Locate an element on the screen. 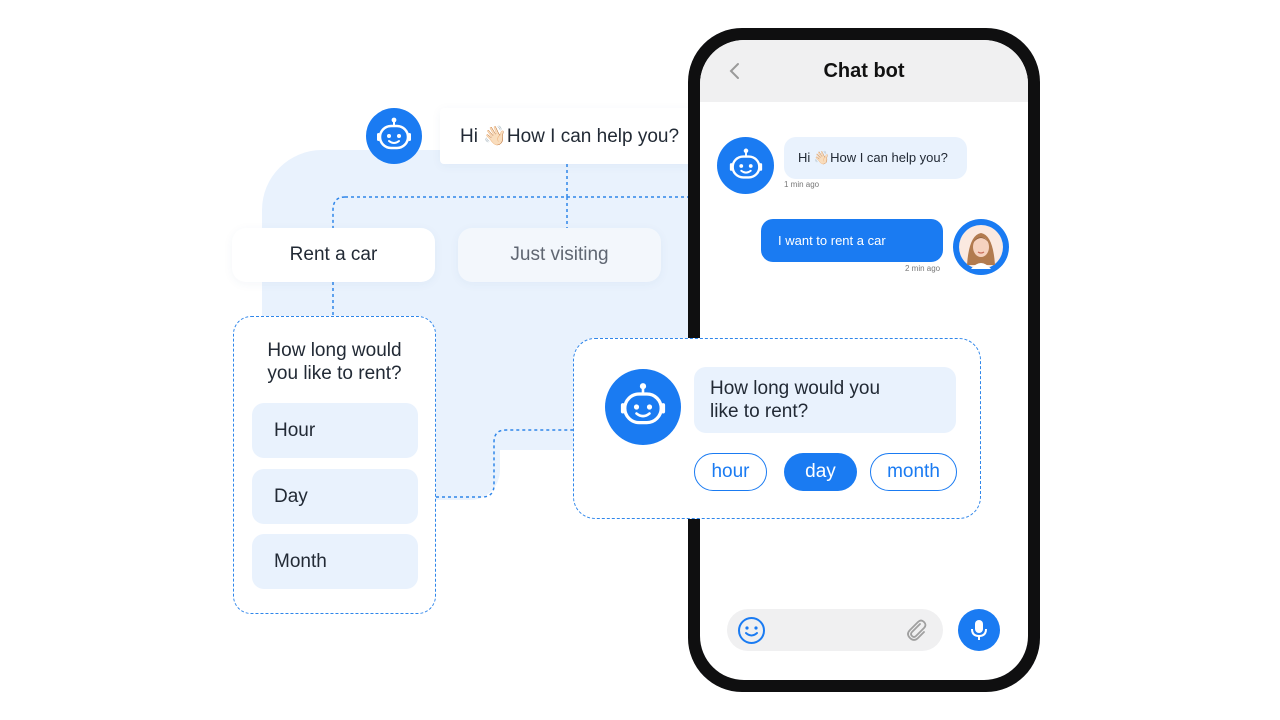 The width and height of the screenshot is (1280, 720). chat-header: Chat bot is located at coordinates (864, 71).